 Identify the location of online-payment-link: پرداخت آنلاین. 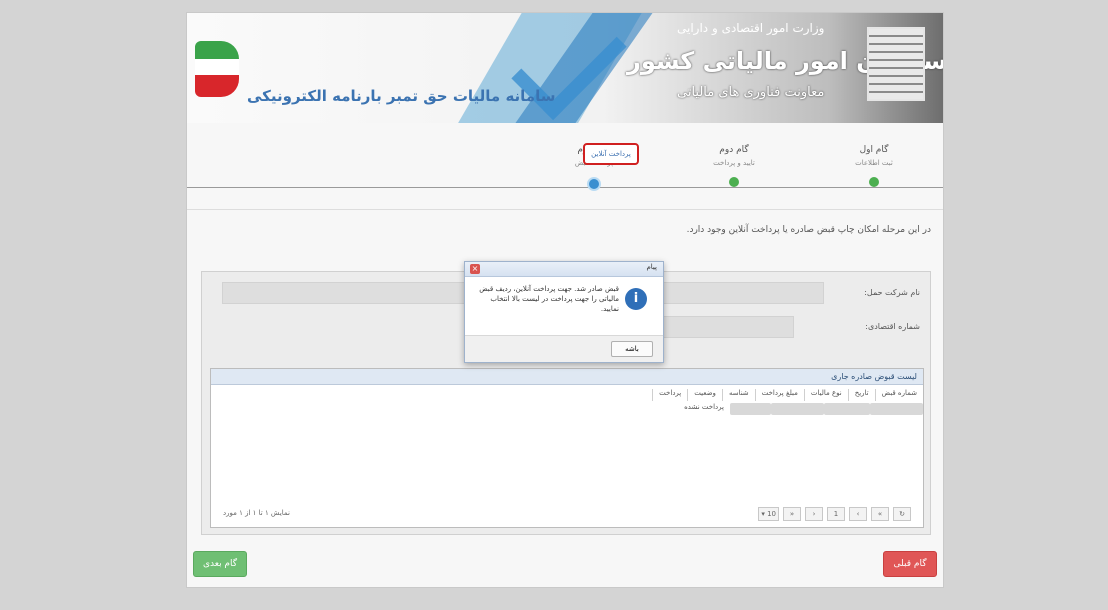
(611, 154).